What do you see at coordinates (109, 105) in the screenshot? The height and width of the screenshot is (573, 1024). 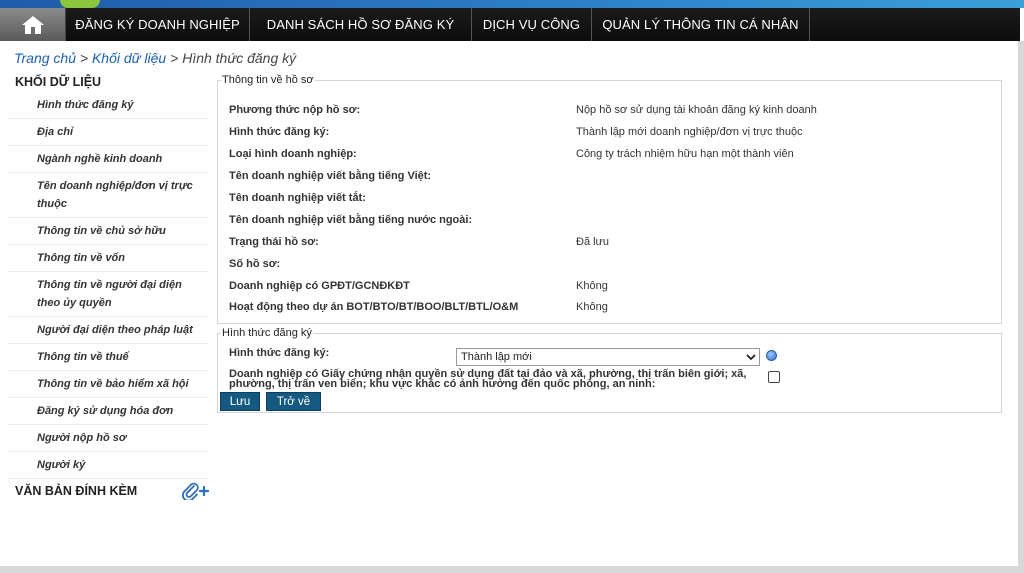 I see `sidebar-item-hinh-thuc-dang-ky: Hình thức đăng ký` at bounding box center [109, 105].